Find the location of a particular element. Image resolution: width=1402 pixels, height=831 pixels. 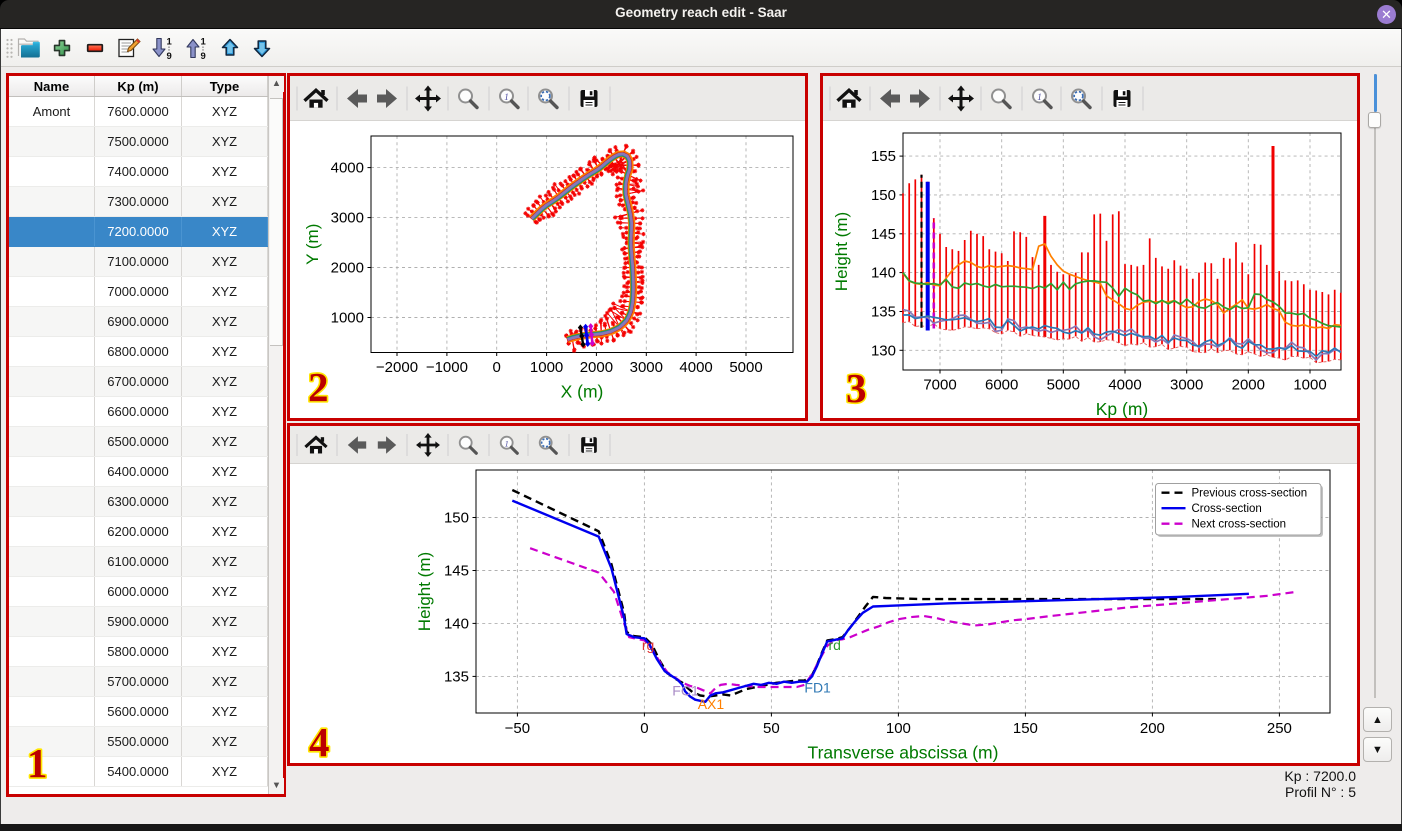

svg-text: 7000 is located at coordinates (939, 385).